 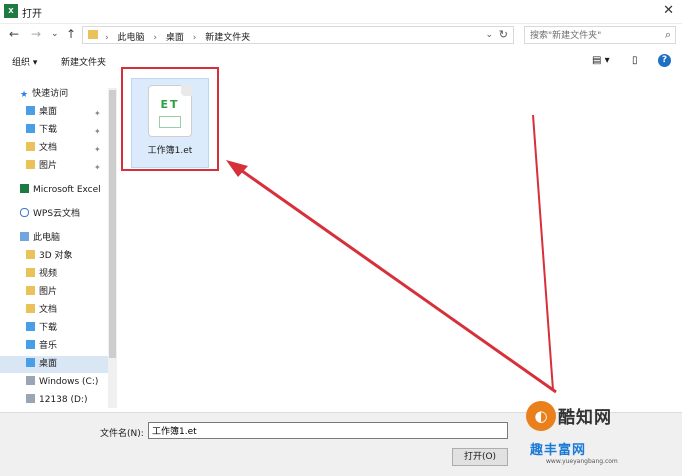 What do you see at coordinates (41, 166) in the screenshot?
I see `sidebar-item-pictures-pinned: 图片` at bounding box center [41, 166].